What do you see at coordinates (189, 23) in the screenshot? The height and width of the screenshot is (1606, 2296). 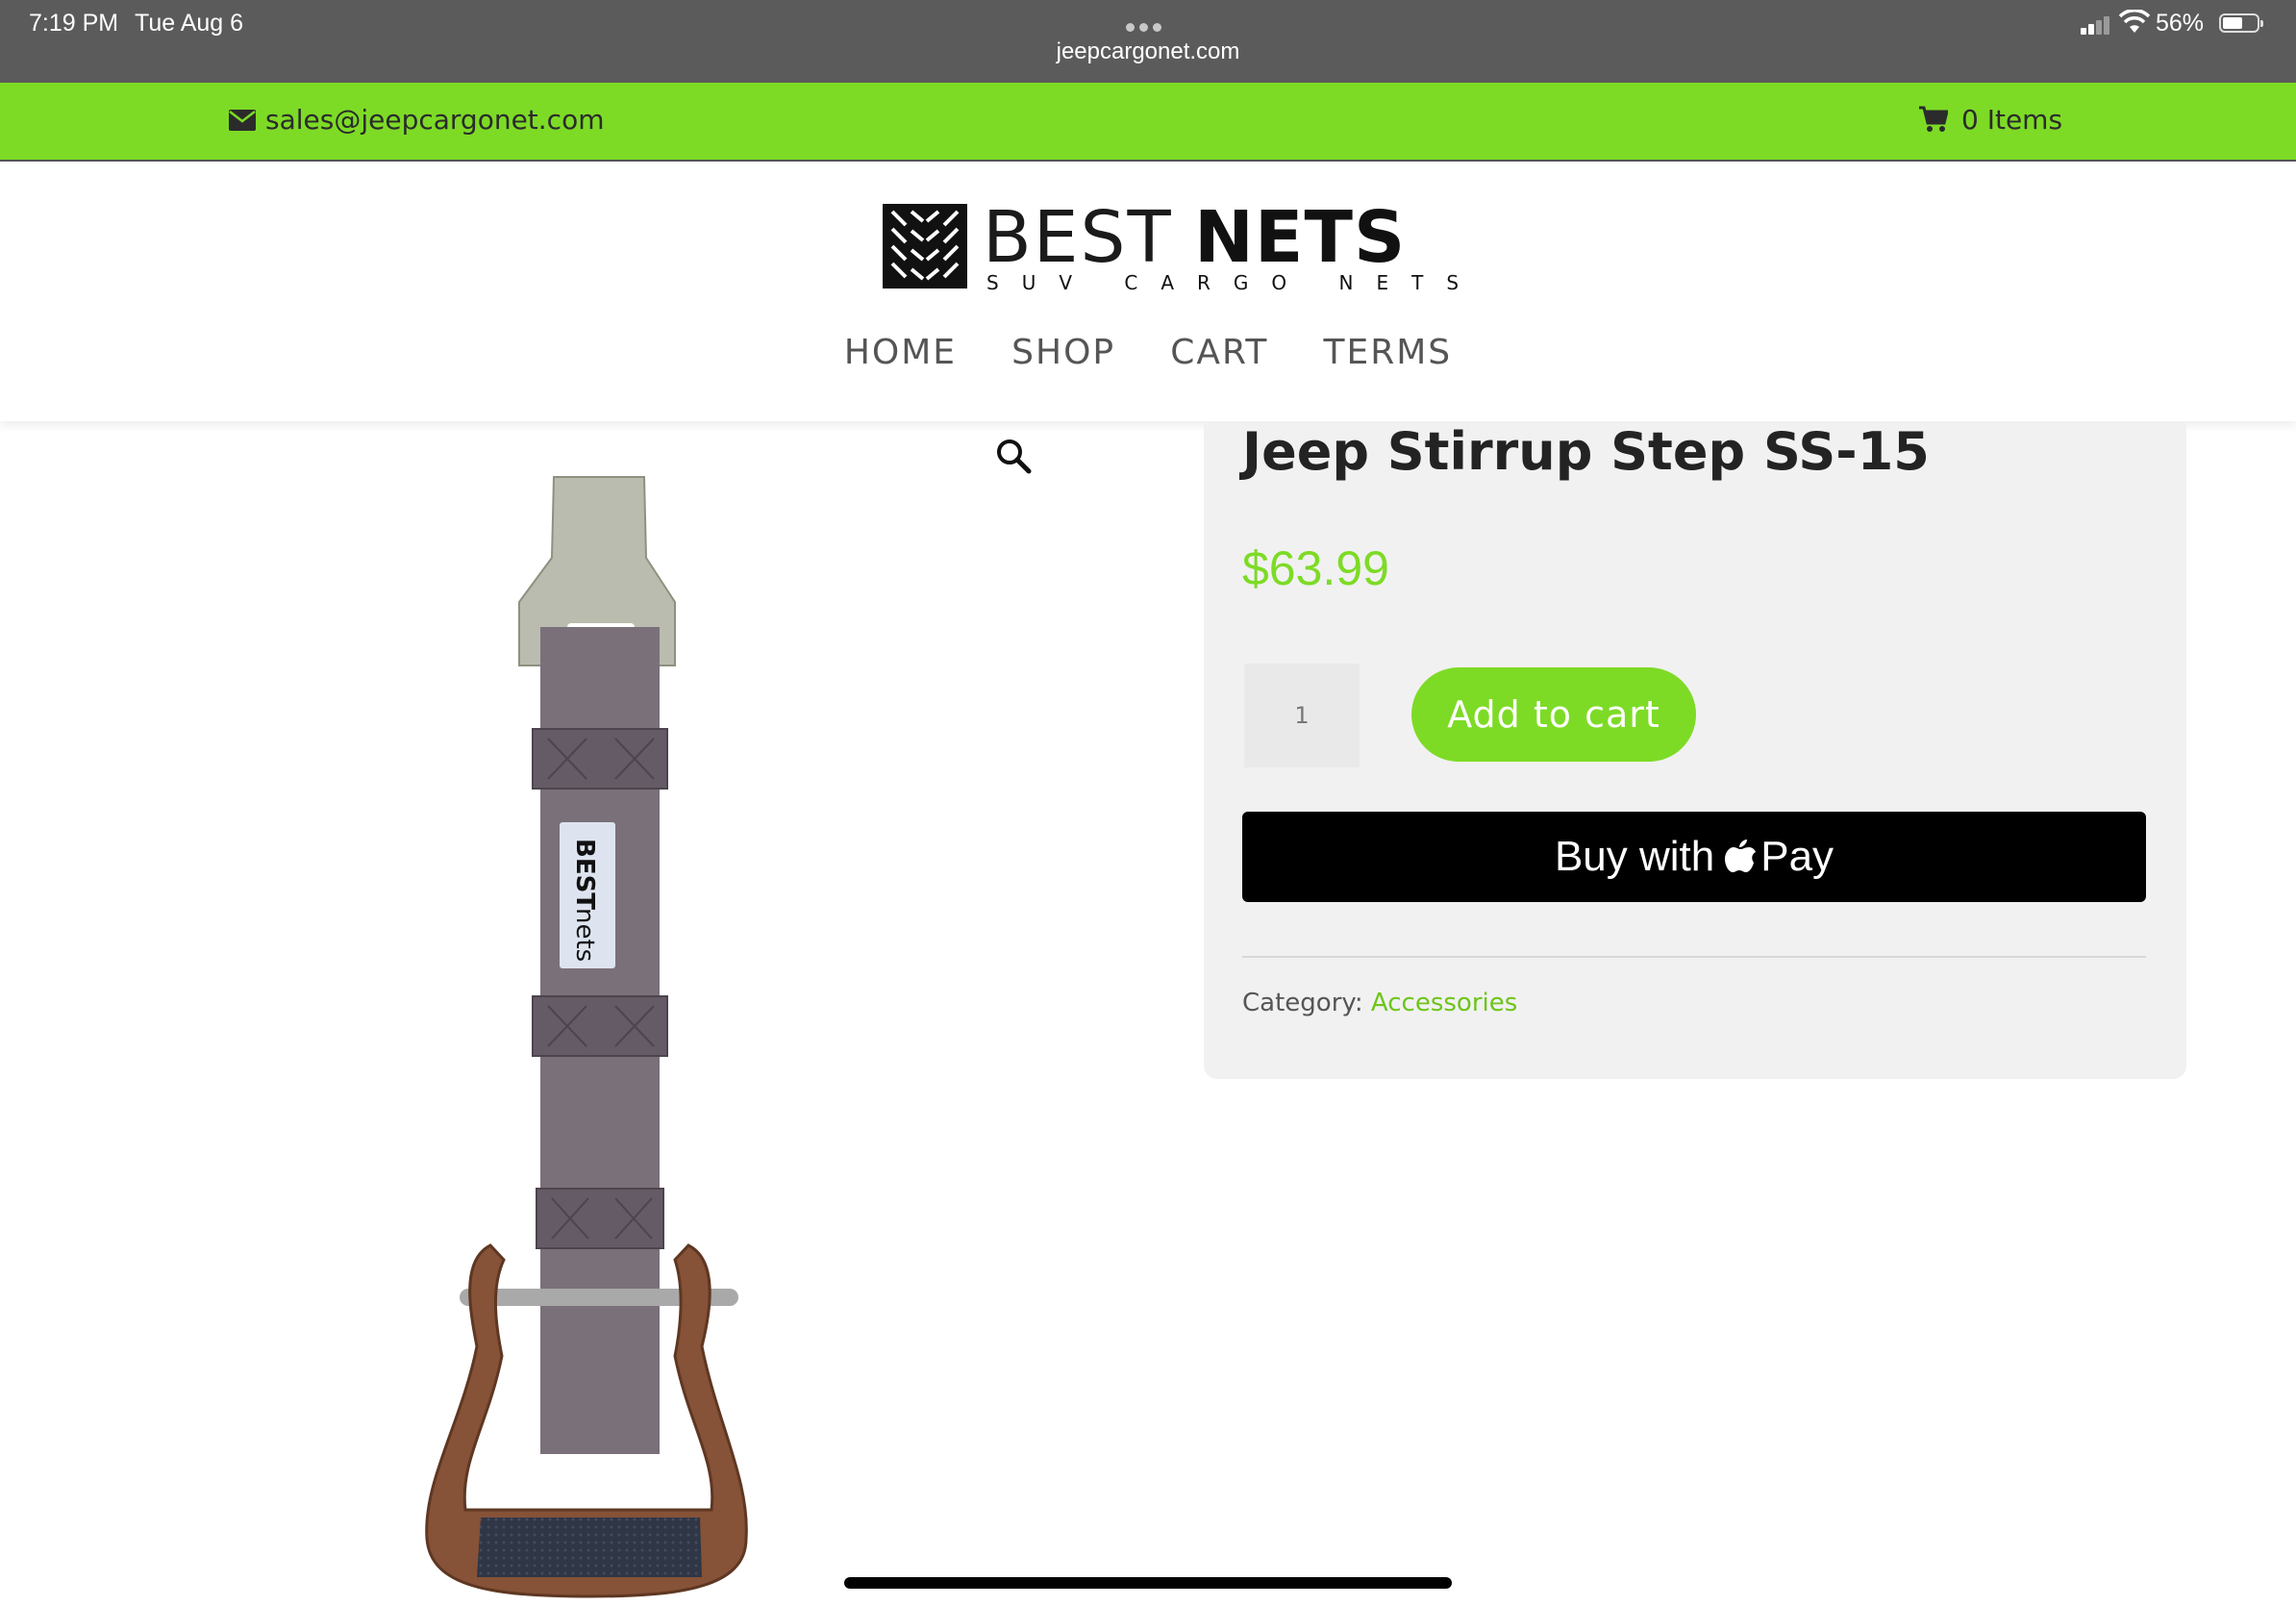 I see `status-date: Tue Aug 6` at bounding box center [189, 23].